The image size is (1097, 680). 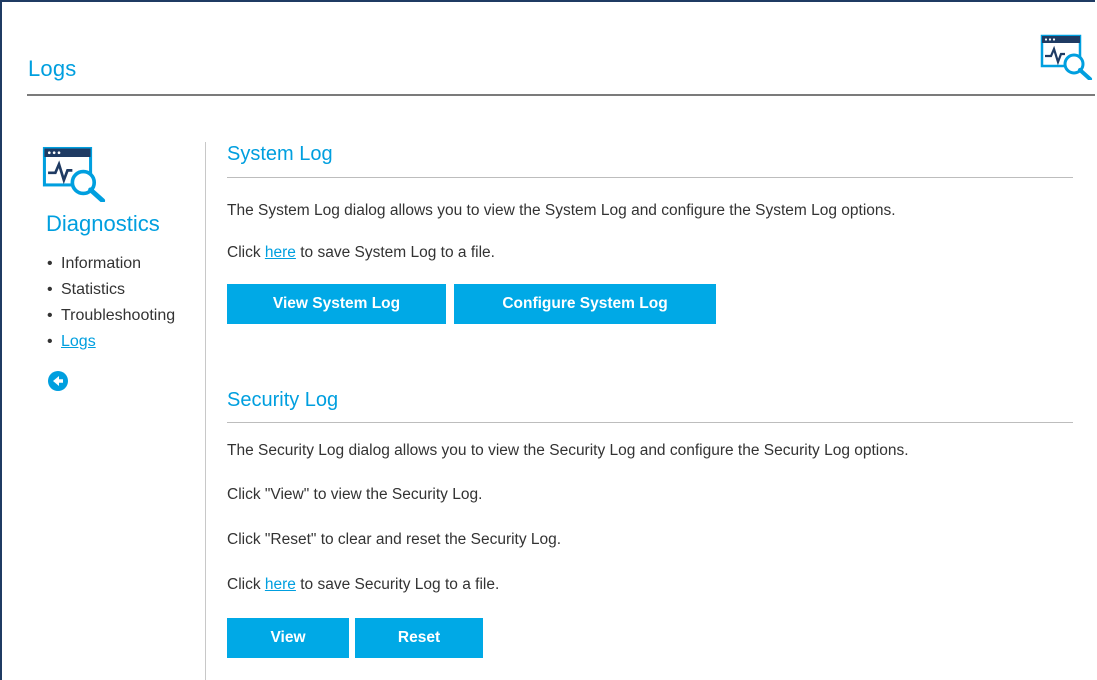 I want to click on security-log-divider, so click(x=650, y=422).